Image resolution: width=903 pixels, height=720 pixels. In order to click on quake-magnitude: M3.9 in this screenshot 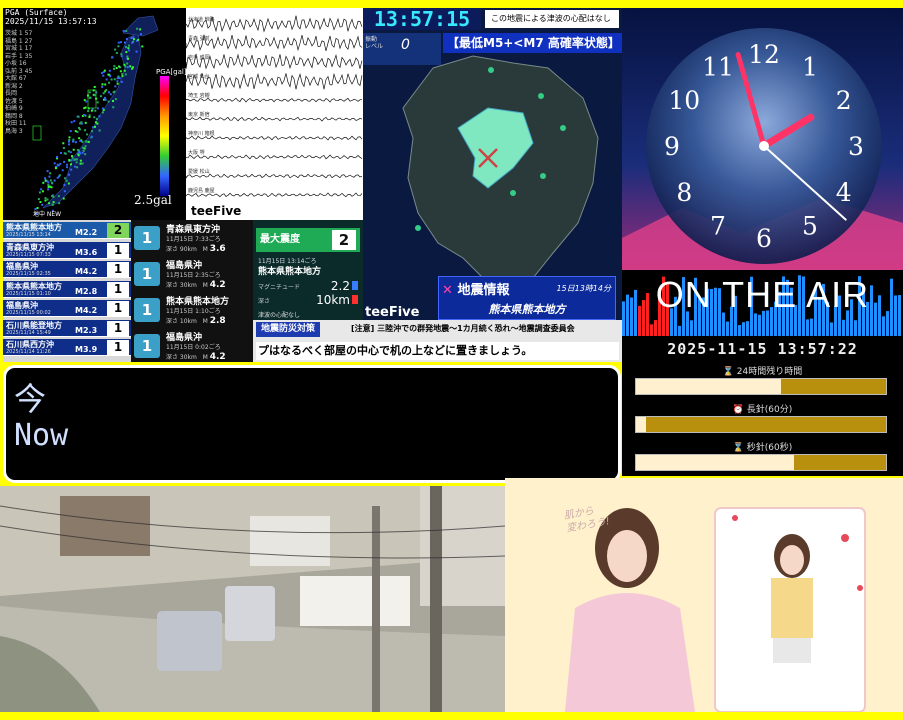, I will do `click(86, 349)`.